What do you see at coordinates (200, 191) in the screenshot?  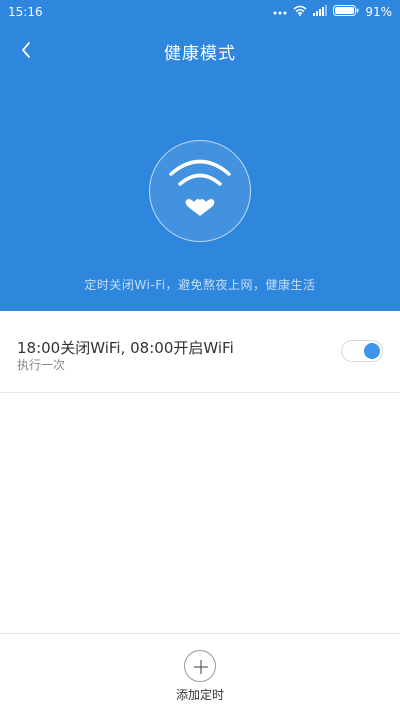 I see `wifi-heart-icon` at bounding box center [200, 191].